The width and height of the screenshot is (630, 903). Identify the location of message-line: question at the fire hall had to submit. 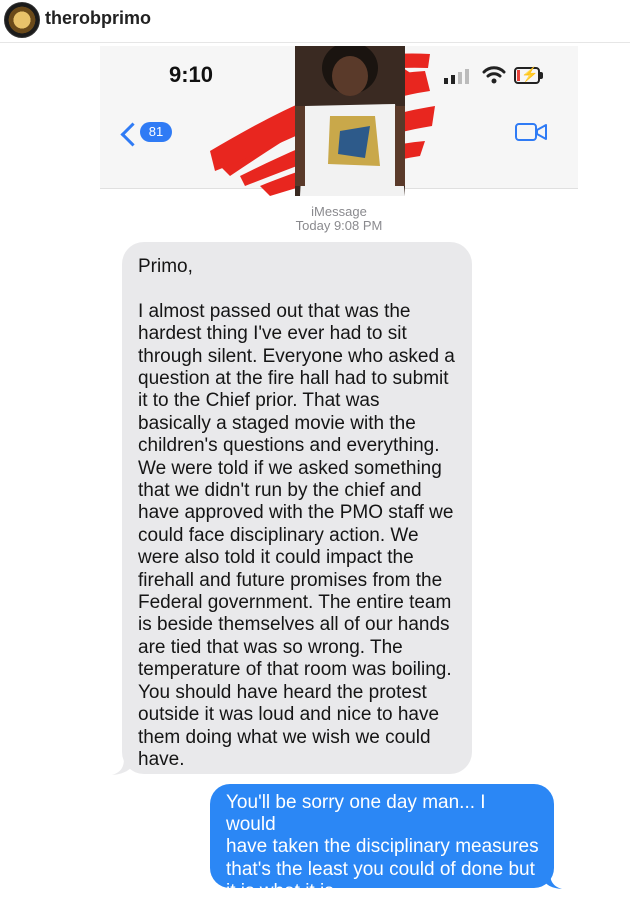
(293, 379).